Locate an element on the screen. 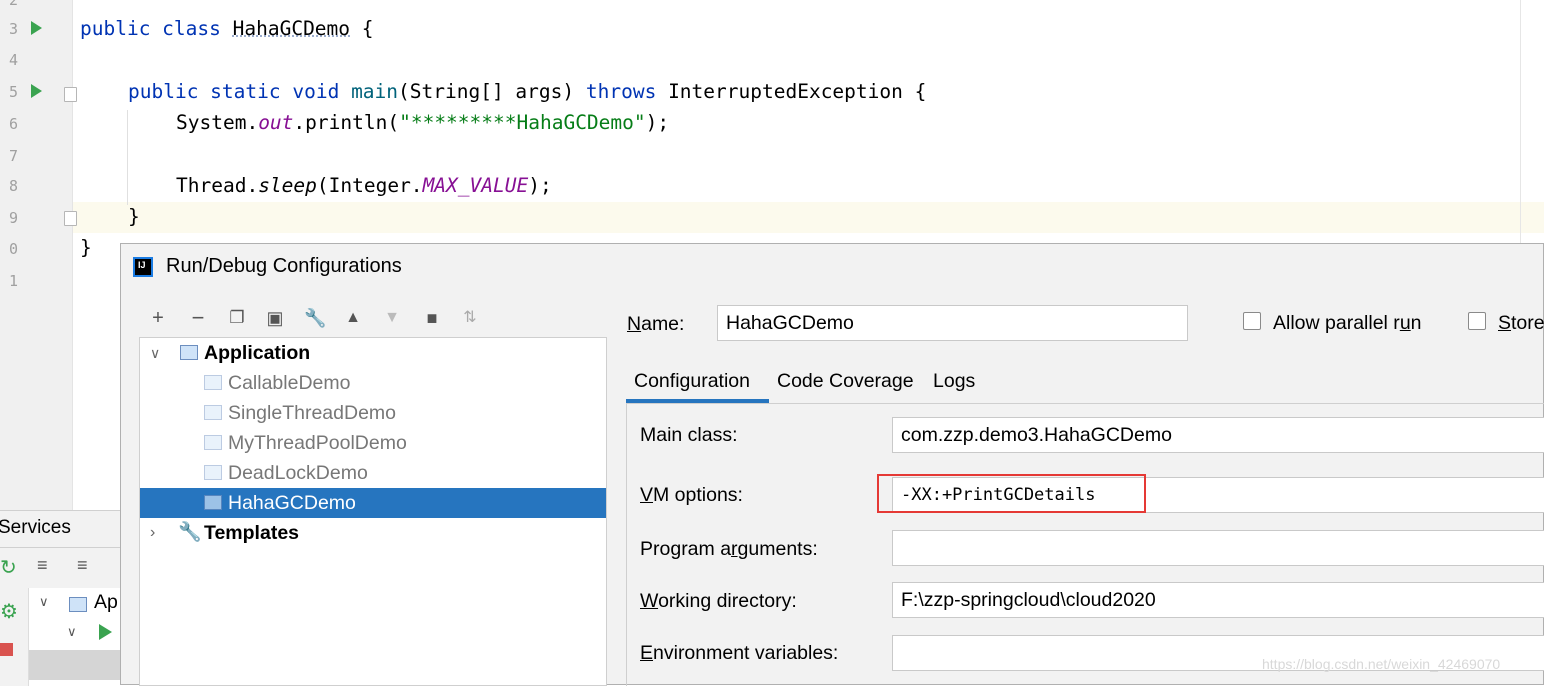 The width and height of the screenshot is (1544, 686). tree-item-label: MyThreadPoolDemo is located at coordinates (317, 443).